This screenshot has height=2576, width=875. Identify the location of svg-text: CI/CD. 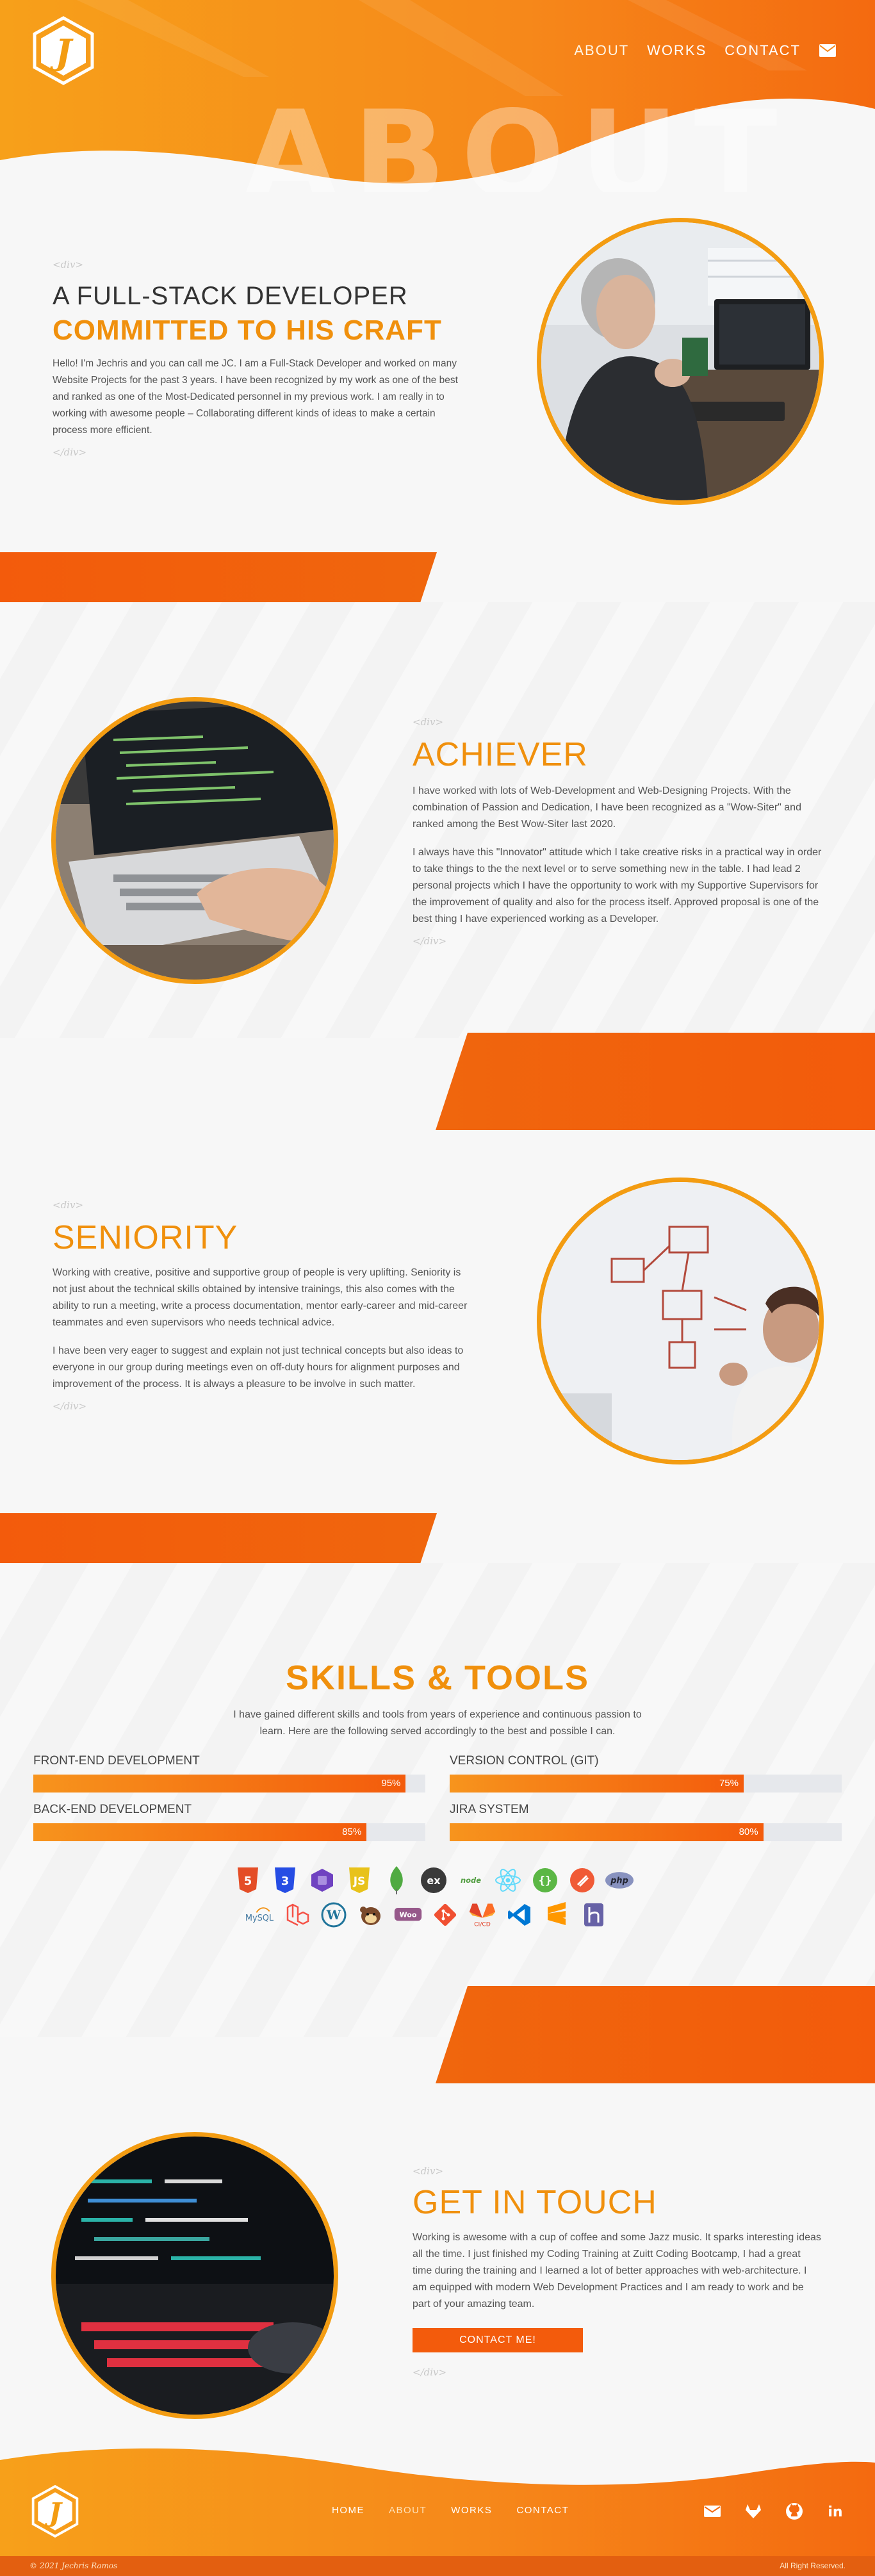
(483, 1924).